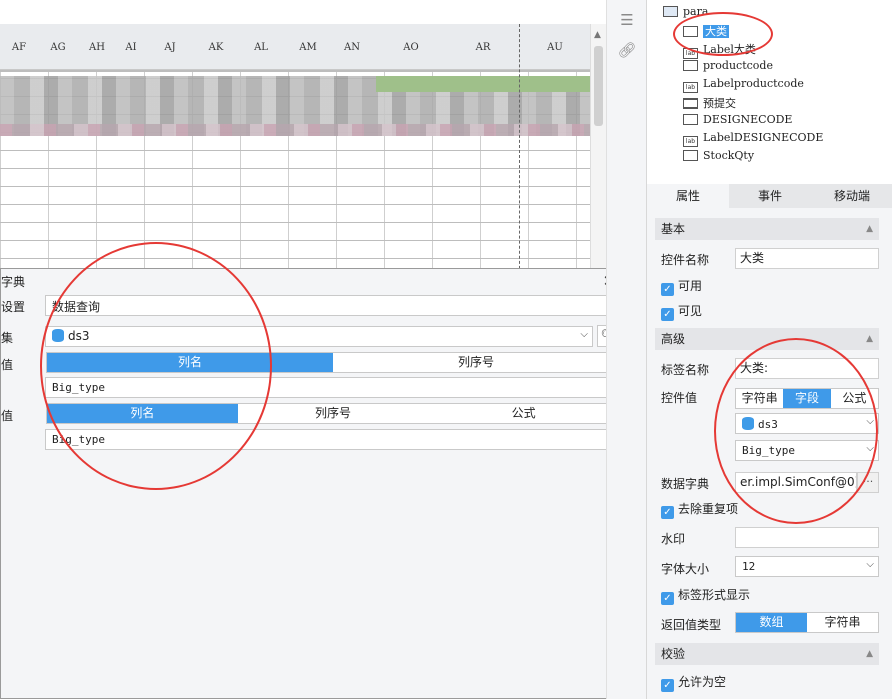 The height and width of the screenshot is (699, 892). I want to click on font-size-label: 字体大小, so click(685, 569).